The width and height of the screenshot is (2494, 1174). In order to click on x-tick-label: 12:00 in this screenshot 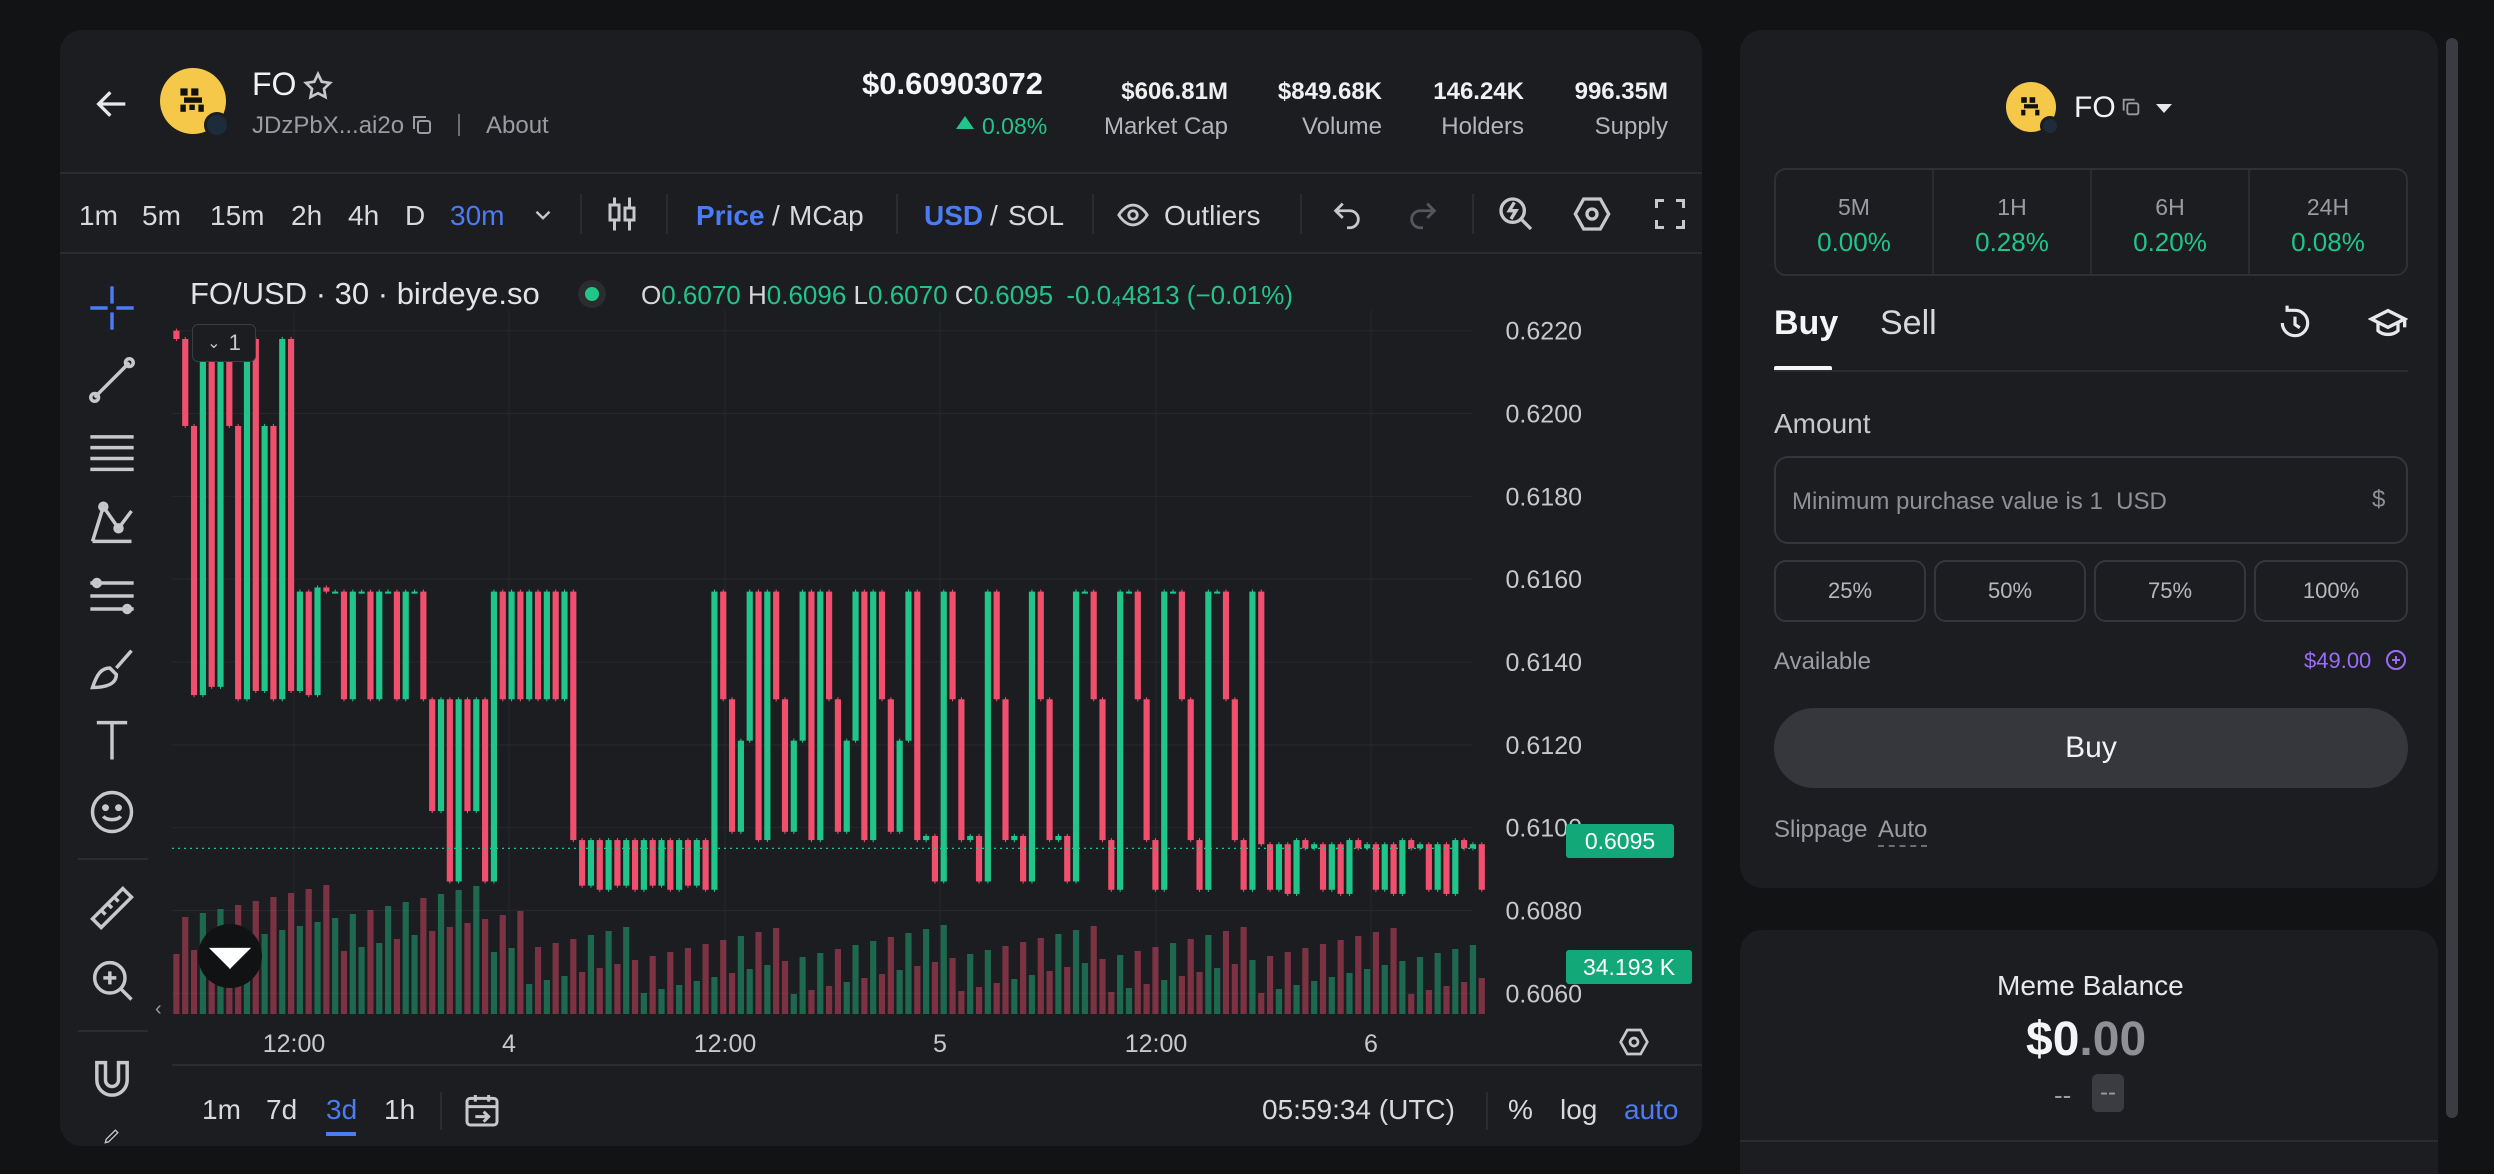, I will do `click(725, 1044)`.